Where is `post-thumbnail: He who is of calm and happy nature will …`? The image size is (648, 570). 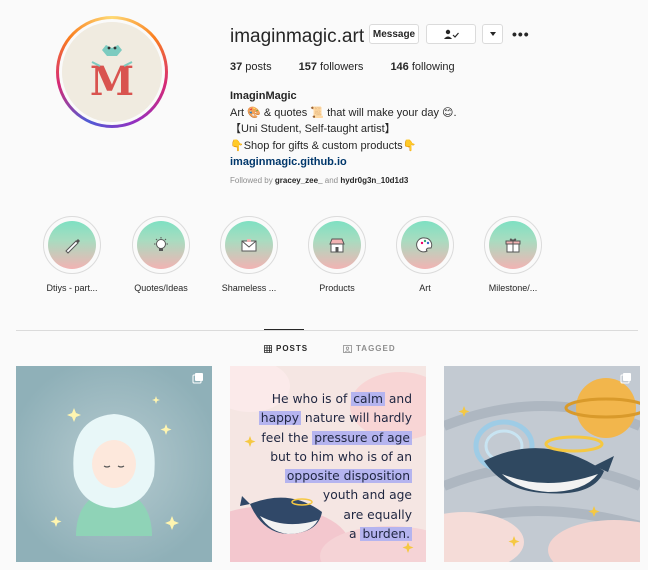
post-thumbnail: He who is of calm and happy nature will … is located at coordinates (328, 464).